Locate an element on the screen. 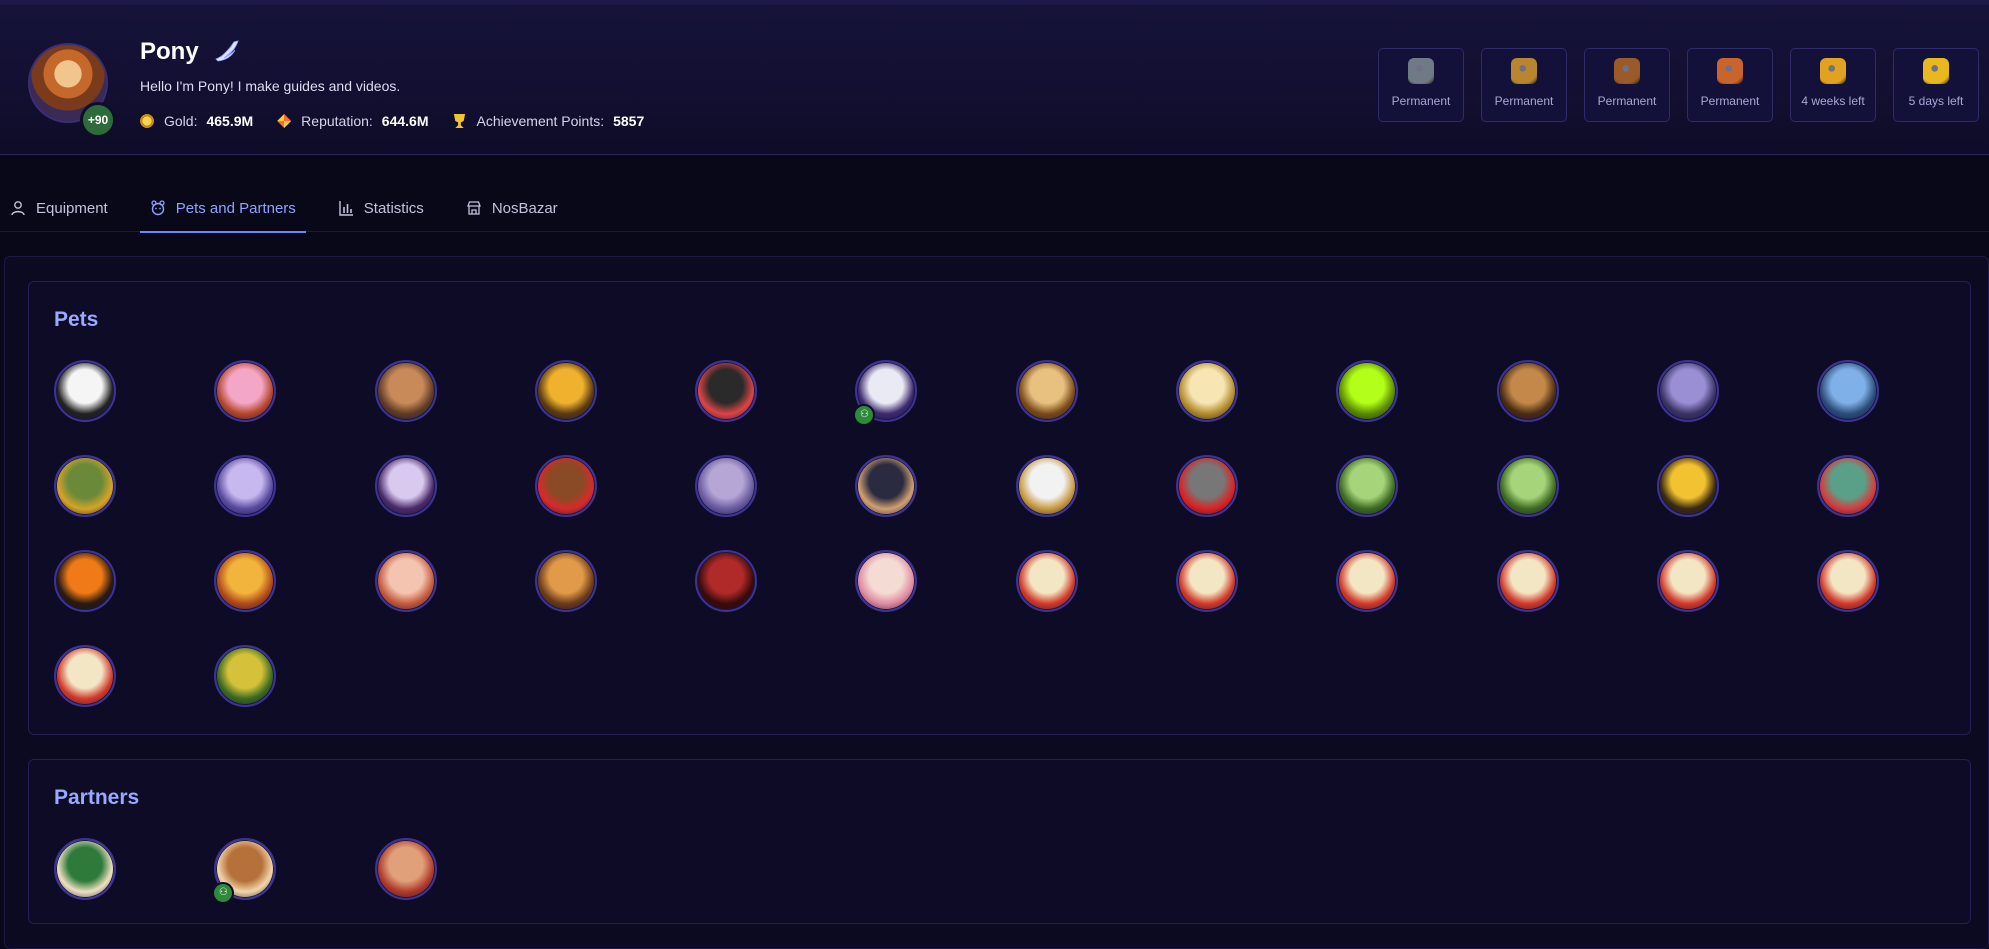 The image size is (1989, 949). pets-title: Pets is located at coordinates (76, 319).